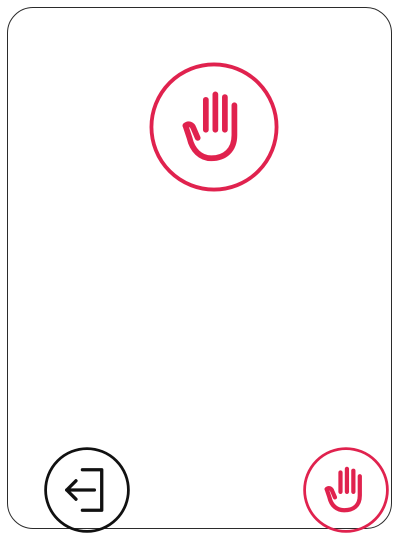 The image size is (399, 536). I want to click on exit-button, so click(87, 490).